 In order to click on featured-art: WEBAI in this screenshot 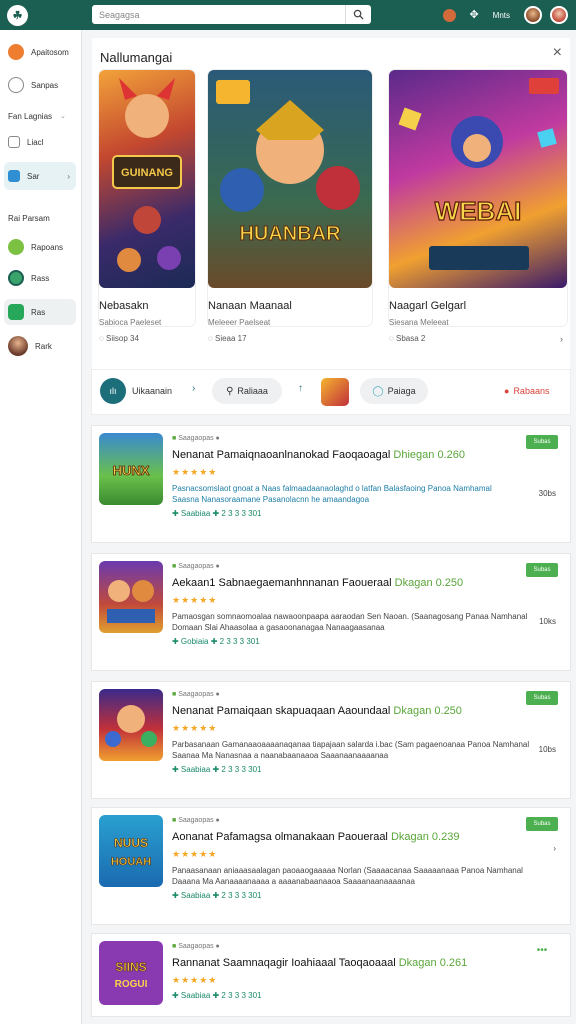, I will do `click(478, 179)`.